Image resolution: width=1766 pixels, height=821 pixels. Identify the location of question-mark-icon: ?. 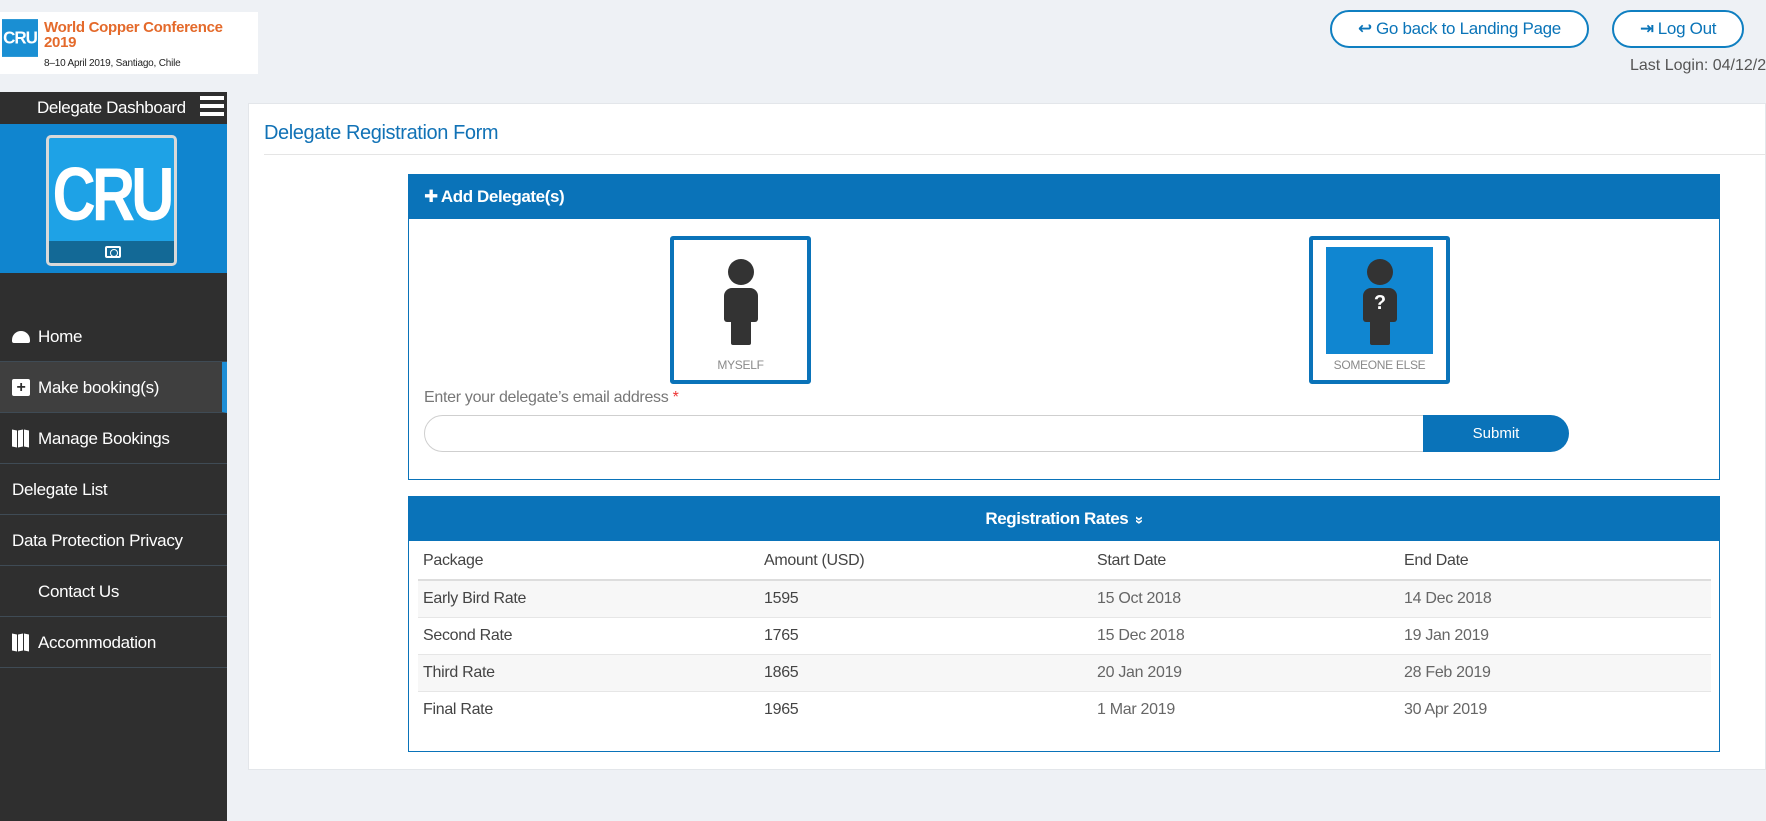
(1380, 303).